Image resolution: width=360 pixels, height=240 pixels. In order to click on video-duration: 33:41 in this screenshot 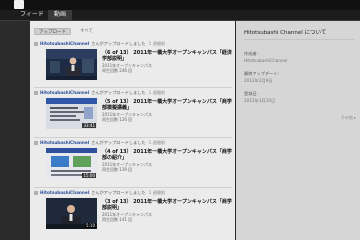, I will do `click(89, 125)`.